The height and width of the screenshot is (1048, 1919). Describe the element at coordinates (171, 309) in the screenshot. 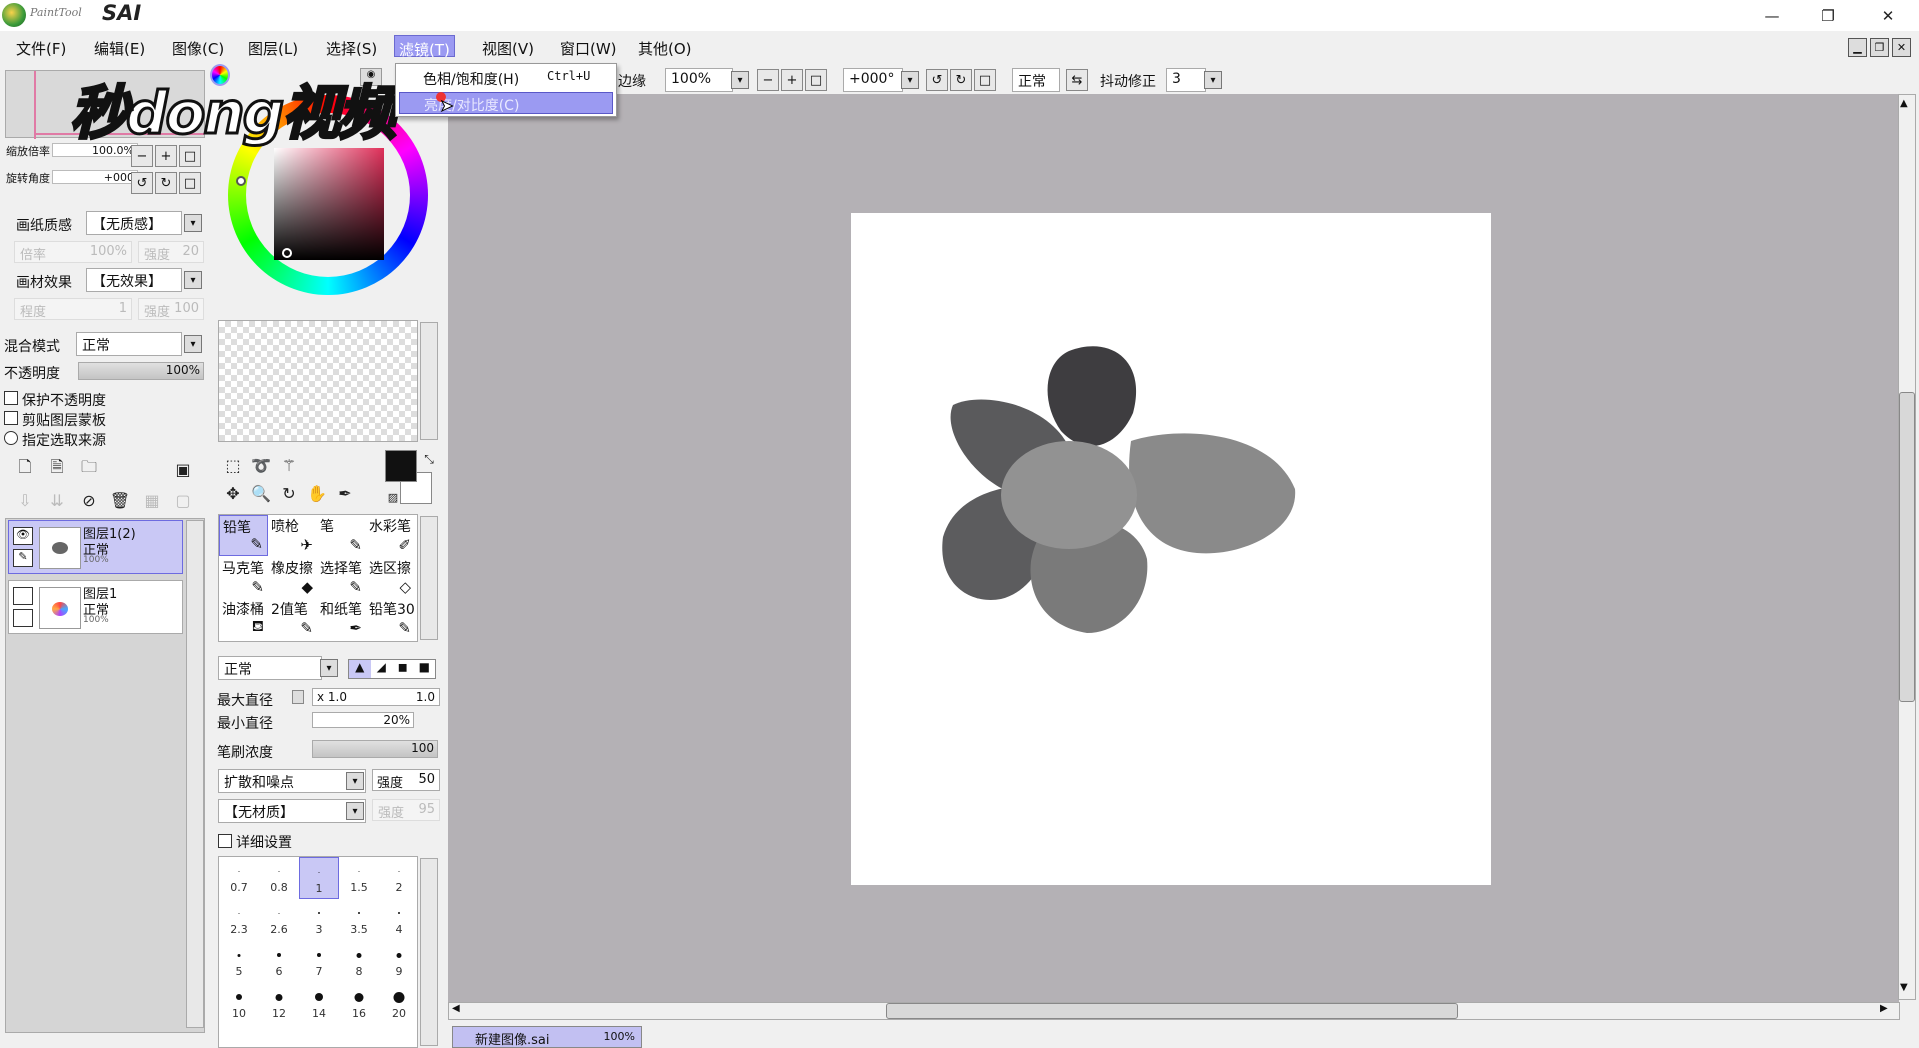

I see `effect-strength-field: 强度 100` at that location.